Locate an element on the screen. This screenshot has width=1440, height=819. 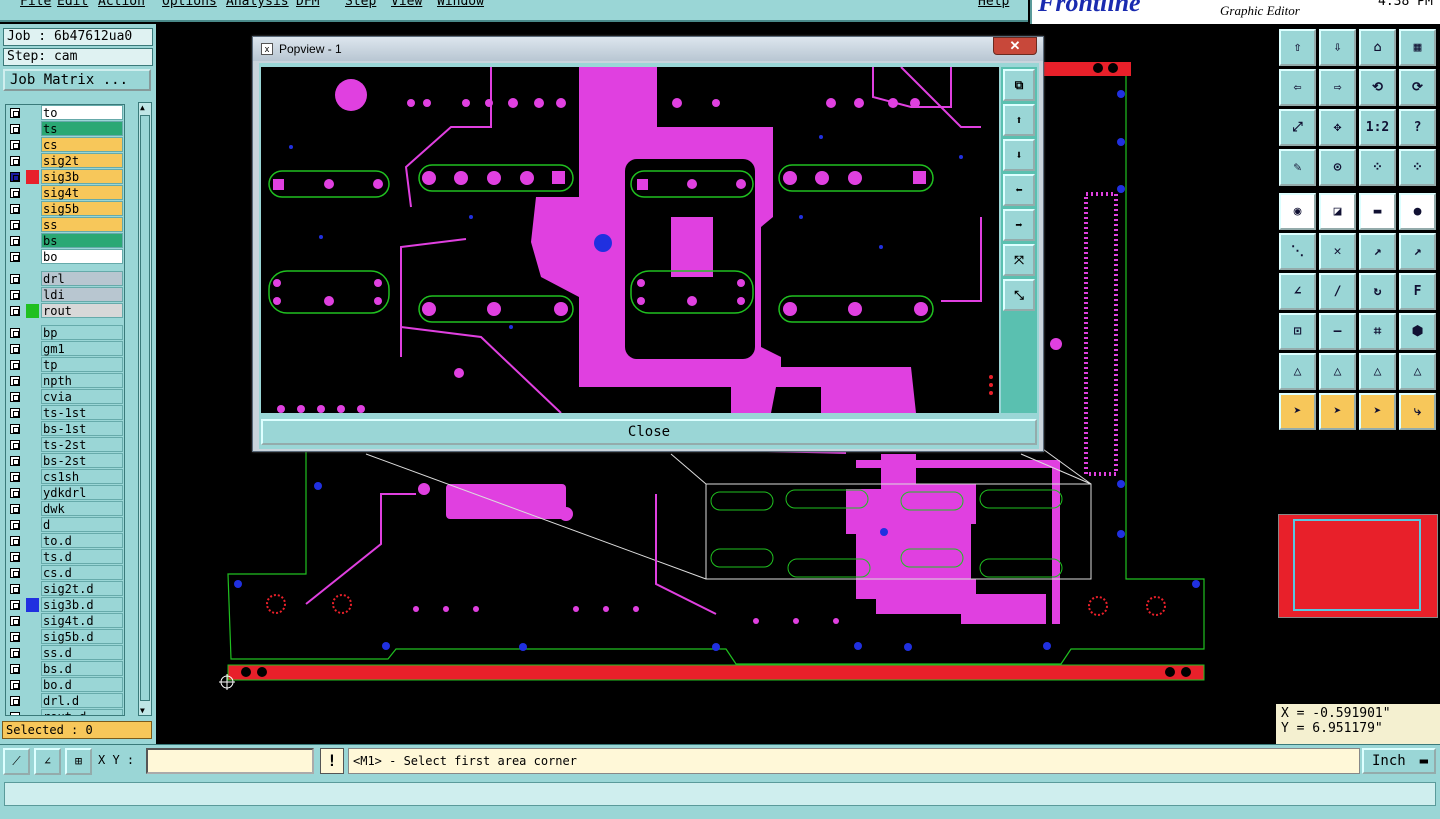
menu-window: Window is located at coordinates (460, 4).